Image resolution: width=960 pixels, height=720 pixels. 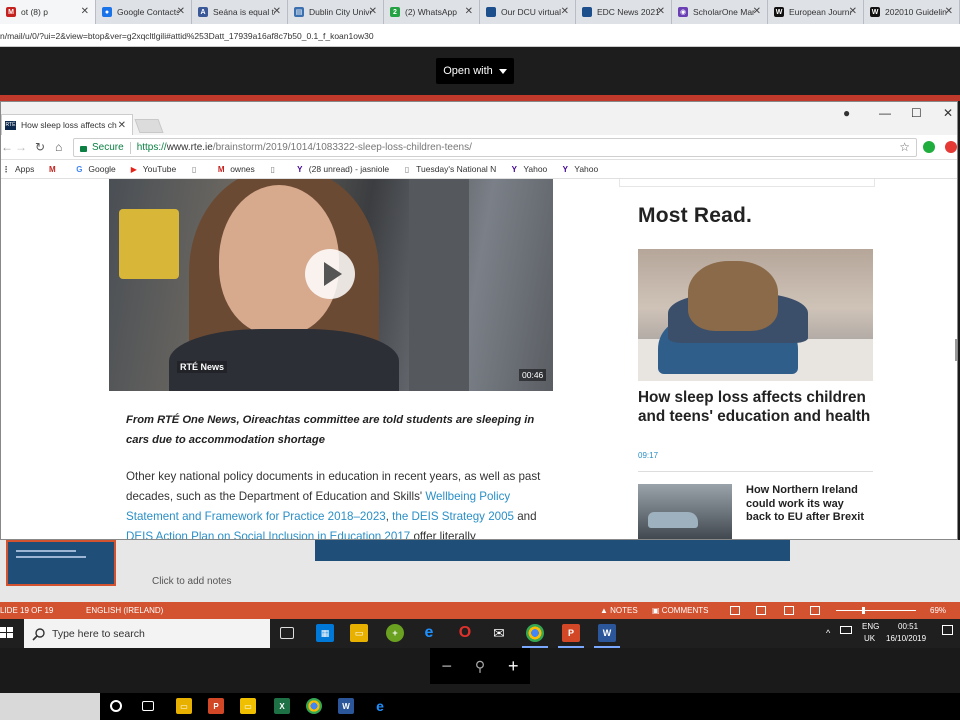 I want to click on zoom-out-icon: −, so click(x=446, y=666).